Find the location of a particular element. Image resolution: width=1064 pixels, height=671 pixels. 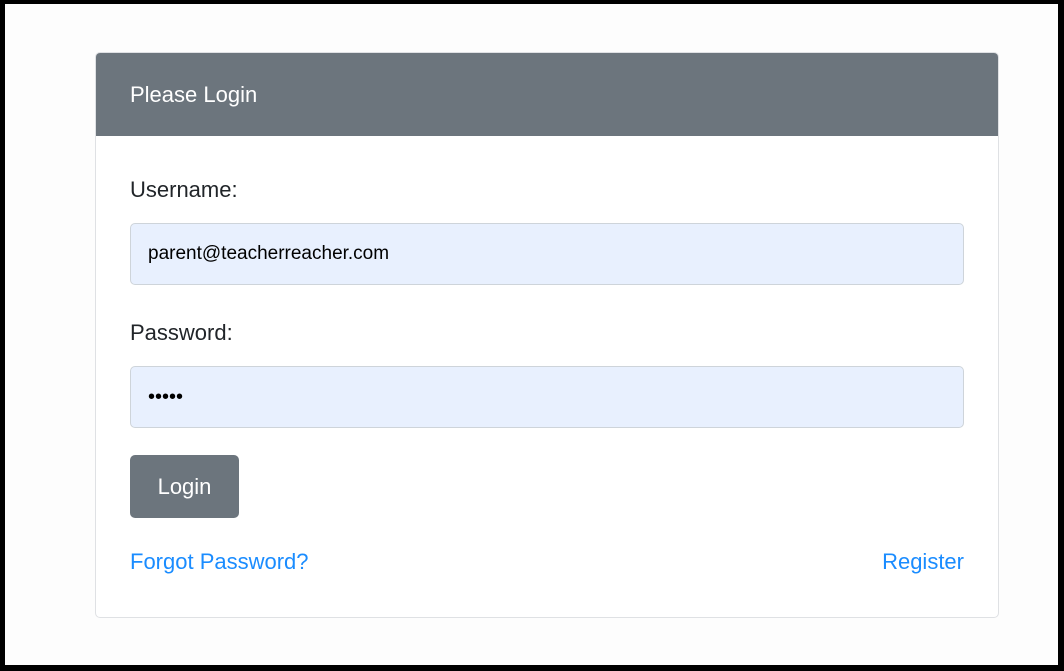

username-input is located at coordinates (547, 254).